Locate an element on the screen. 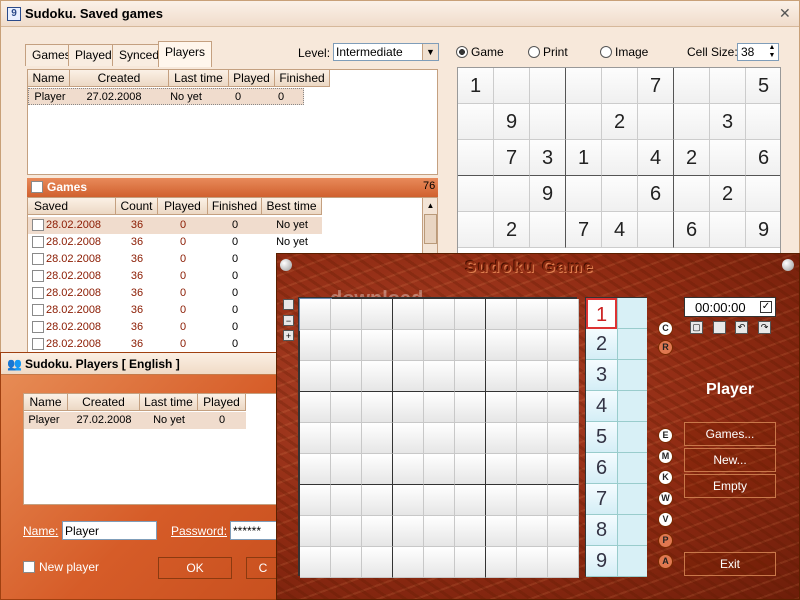 This screenshot has height=600, width=800. col-header: Last time is located at coordinates (169, 402).